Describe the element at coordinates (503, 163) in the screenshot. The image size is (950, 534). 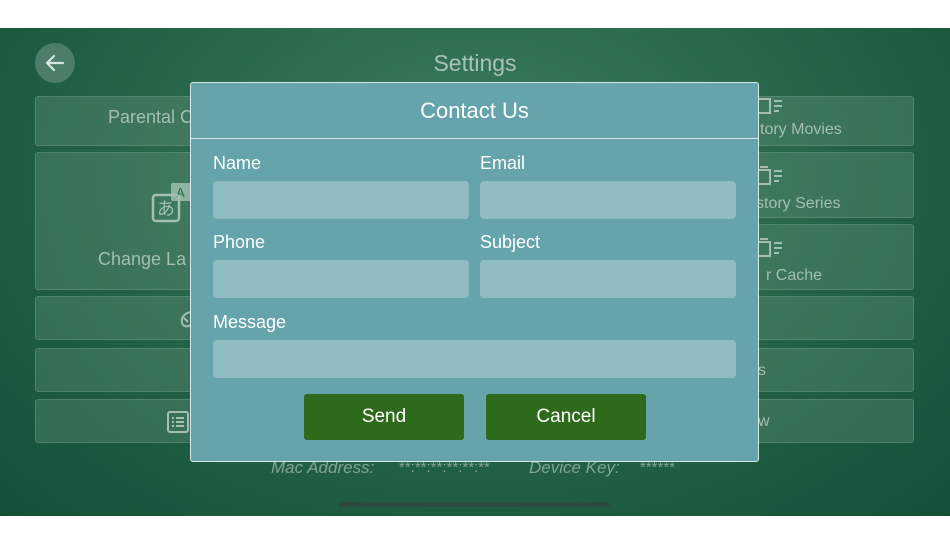
I see `email-label: Email` at that location.